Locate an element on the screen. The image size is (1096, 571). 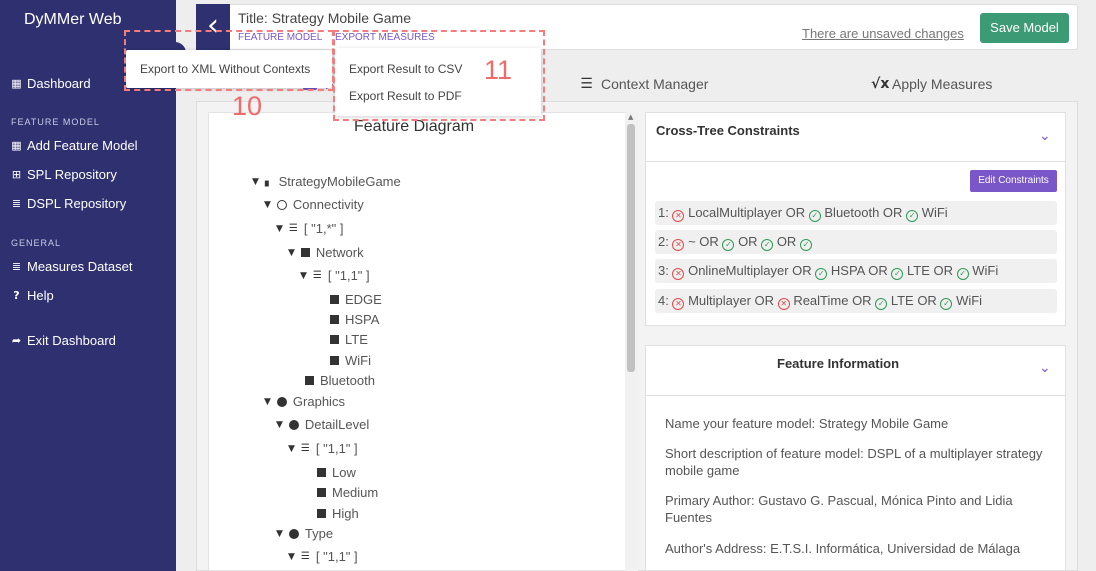
node-label: DetailLevel is located at coordinates (337, 424).